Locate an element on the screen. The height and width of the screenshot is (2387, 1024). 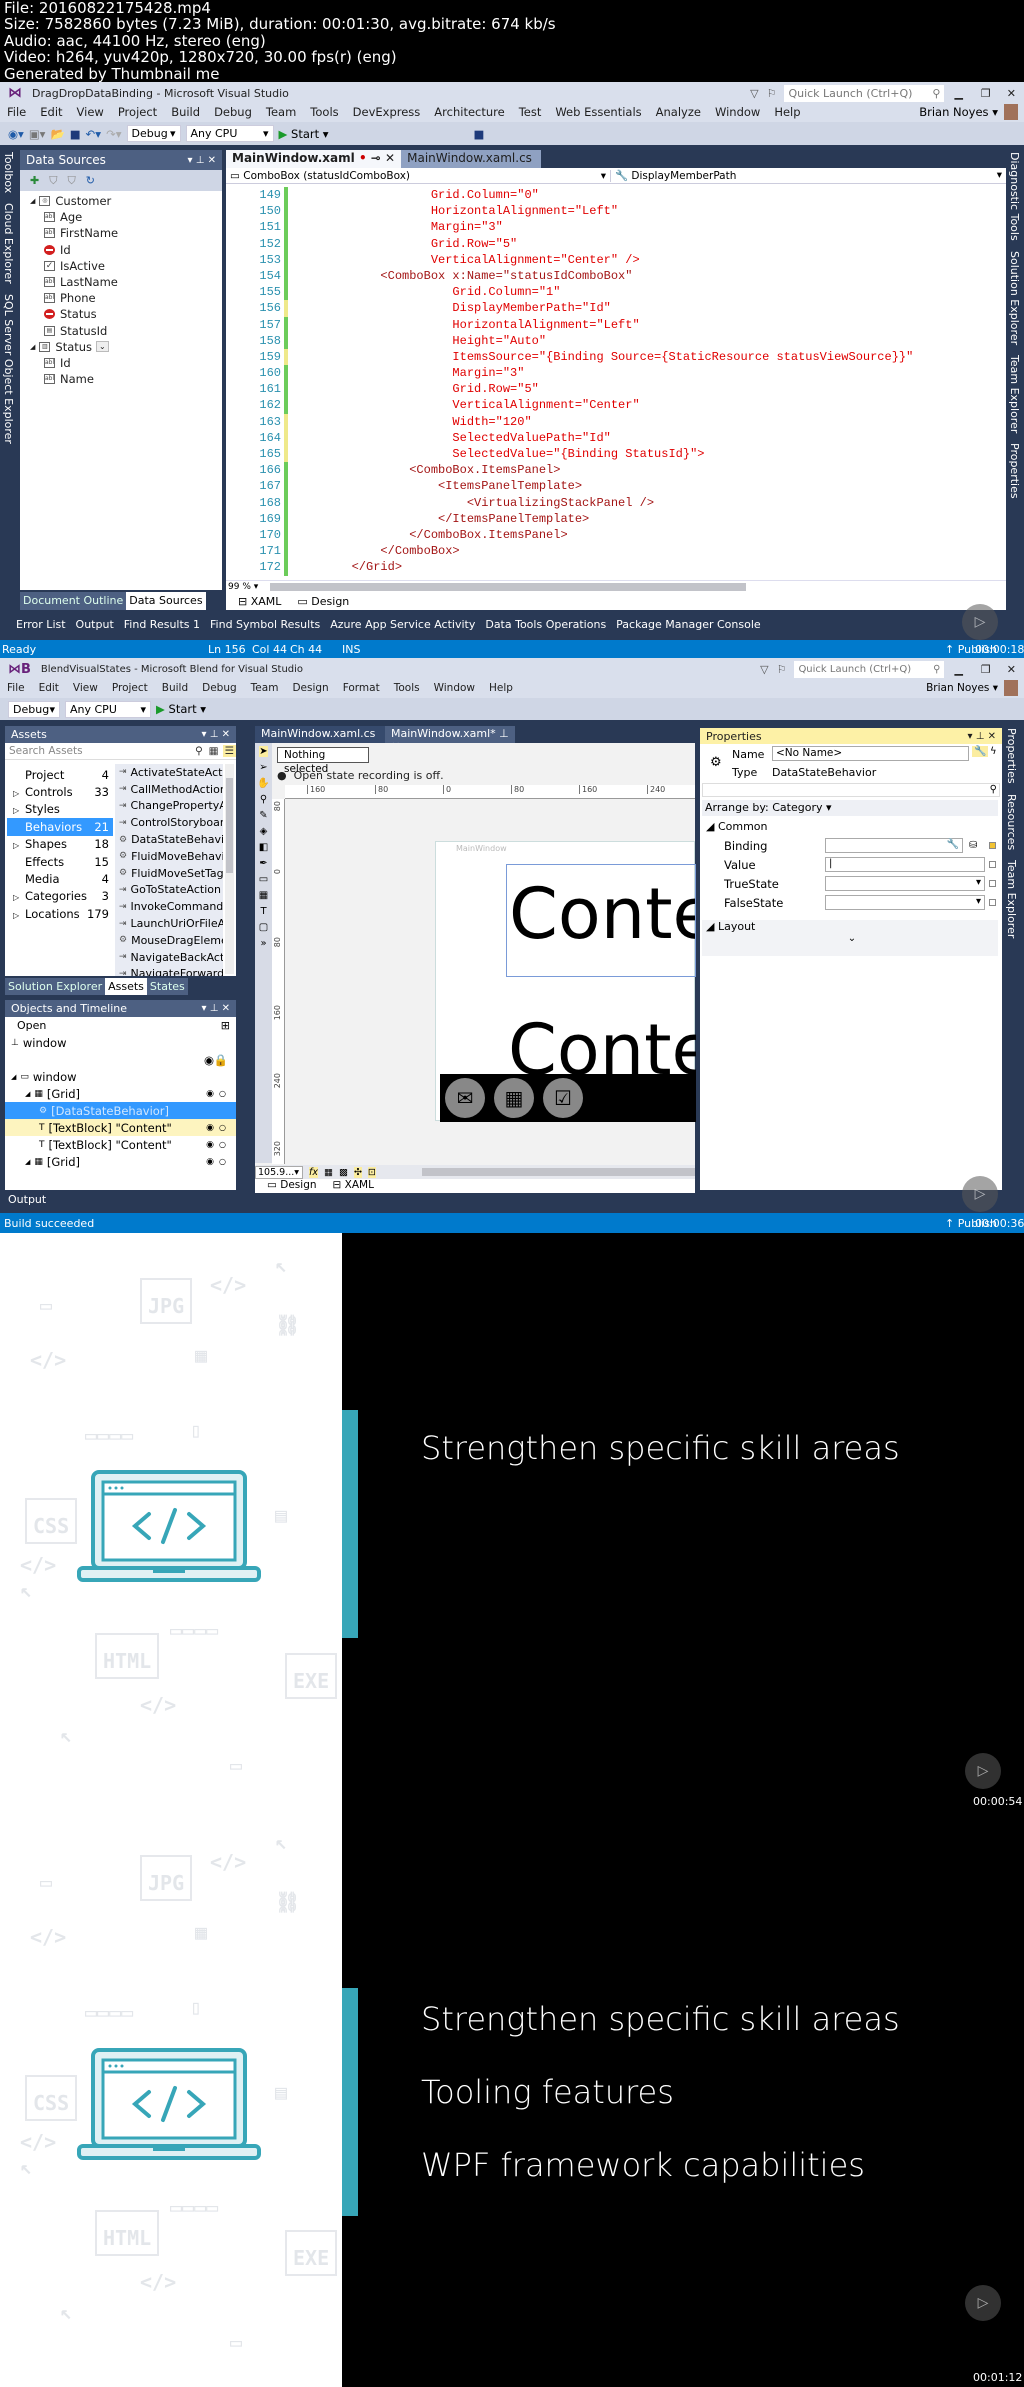
snap-grid-icon: ▩ is located at coordinates (343, 1172).